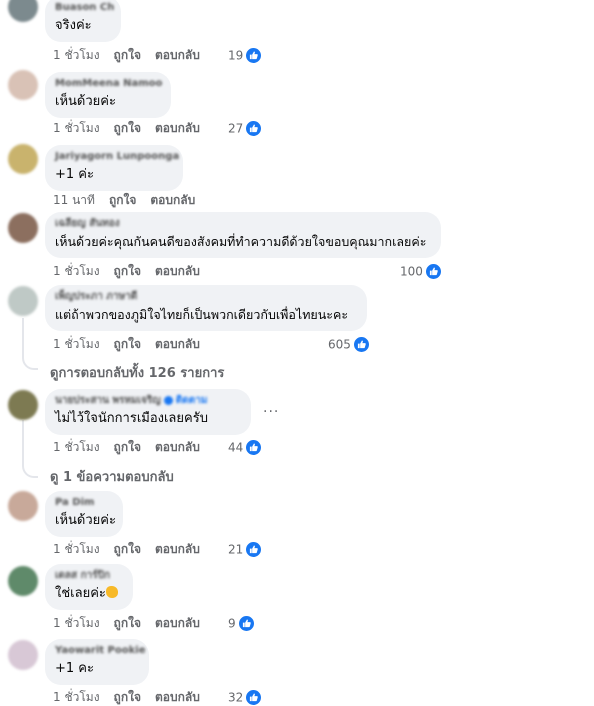 This screenshot has height=706, width=594. Describe the element at coordinates (205, 297) in the screenshot. I see `commenter-name: เพ็ญประภา ภาษาดี` at that location.